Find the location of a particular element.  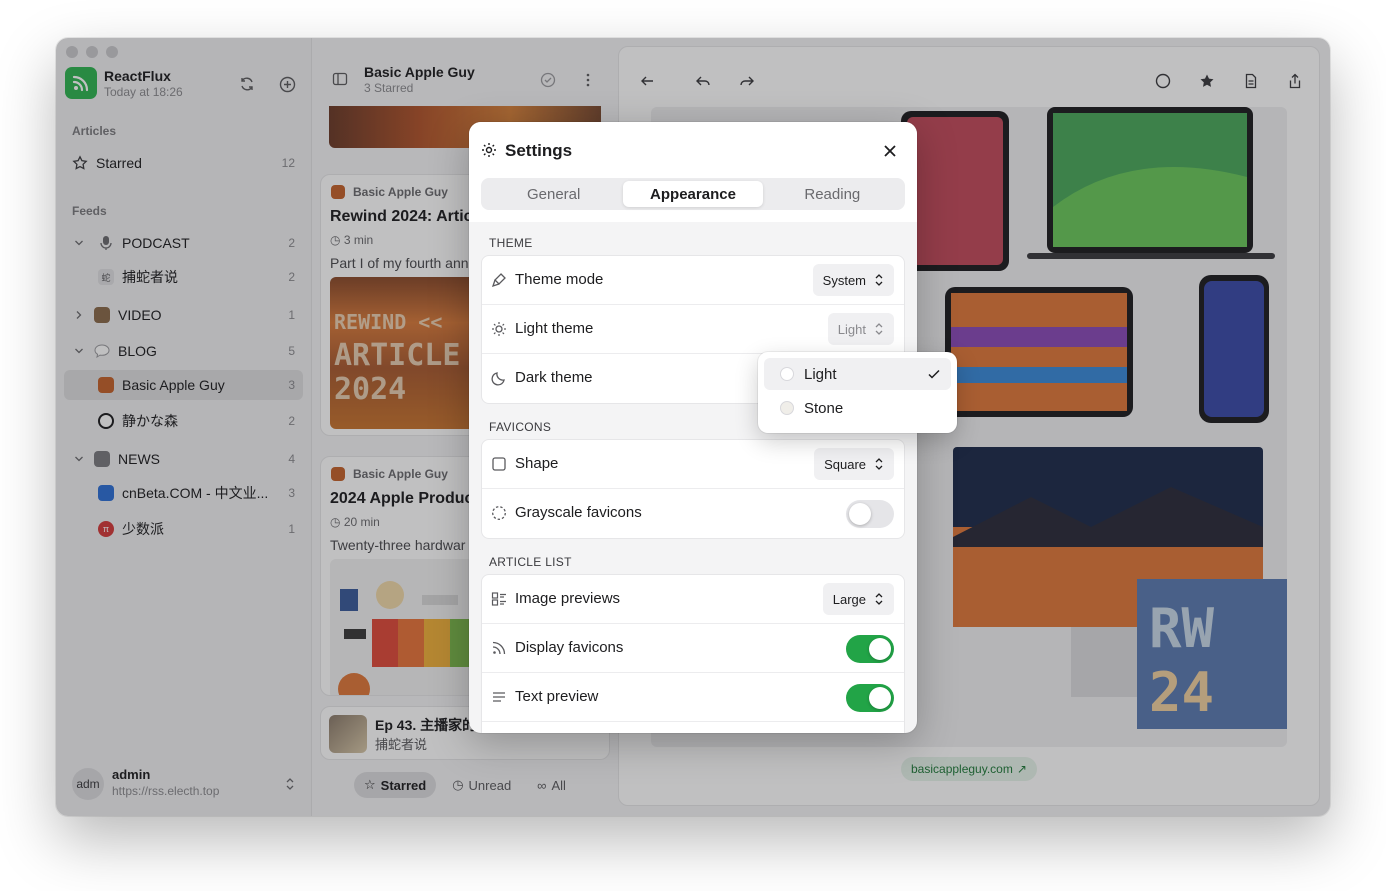

settings-tabs: General Appearance Reading is located at coordinates (693, 194).